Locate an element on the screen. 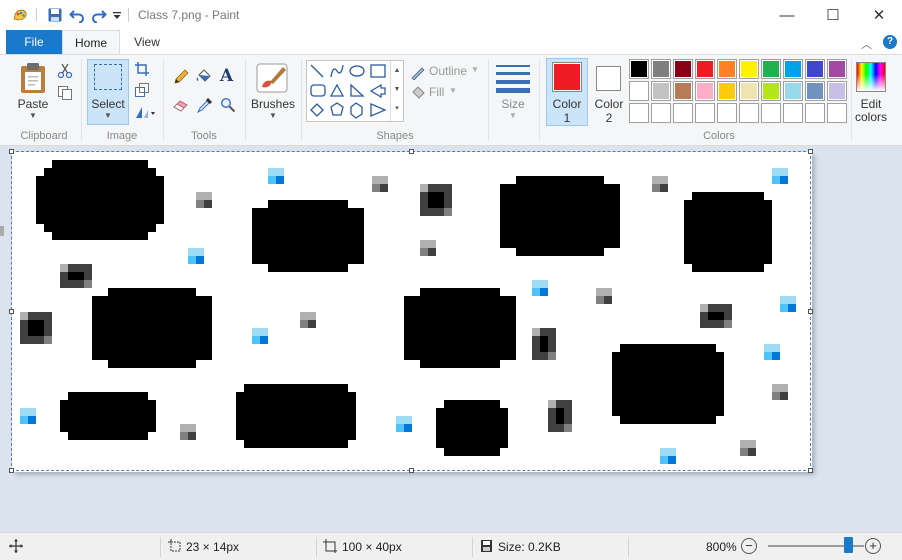 The height and width of the screenshot is (560, 902). brushes-icon is located at coordinates (273, 78).